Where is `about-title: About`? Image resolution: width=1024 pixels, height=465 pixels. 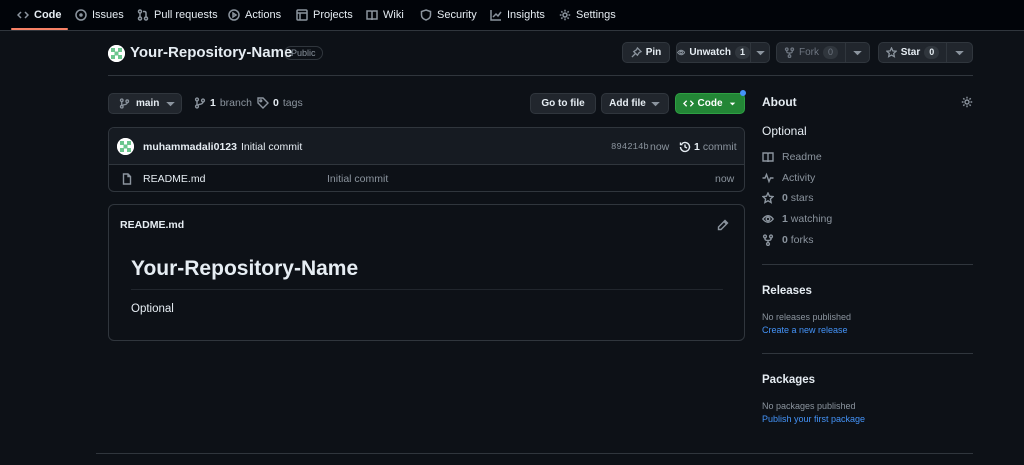
about-title: About is located at coordinates (779, 102).